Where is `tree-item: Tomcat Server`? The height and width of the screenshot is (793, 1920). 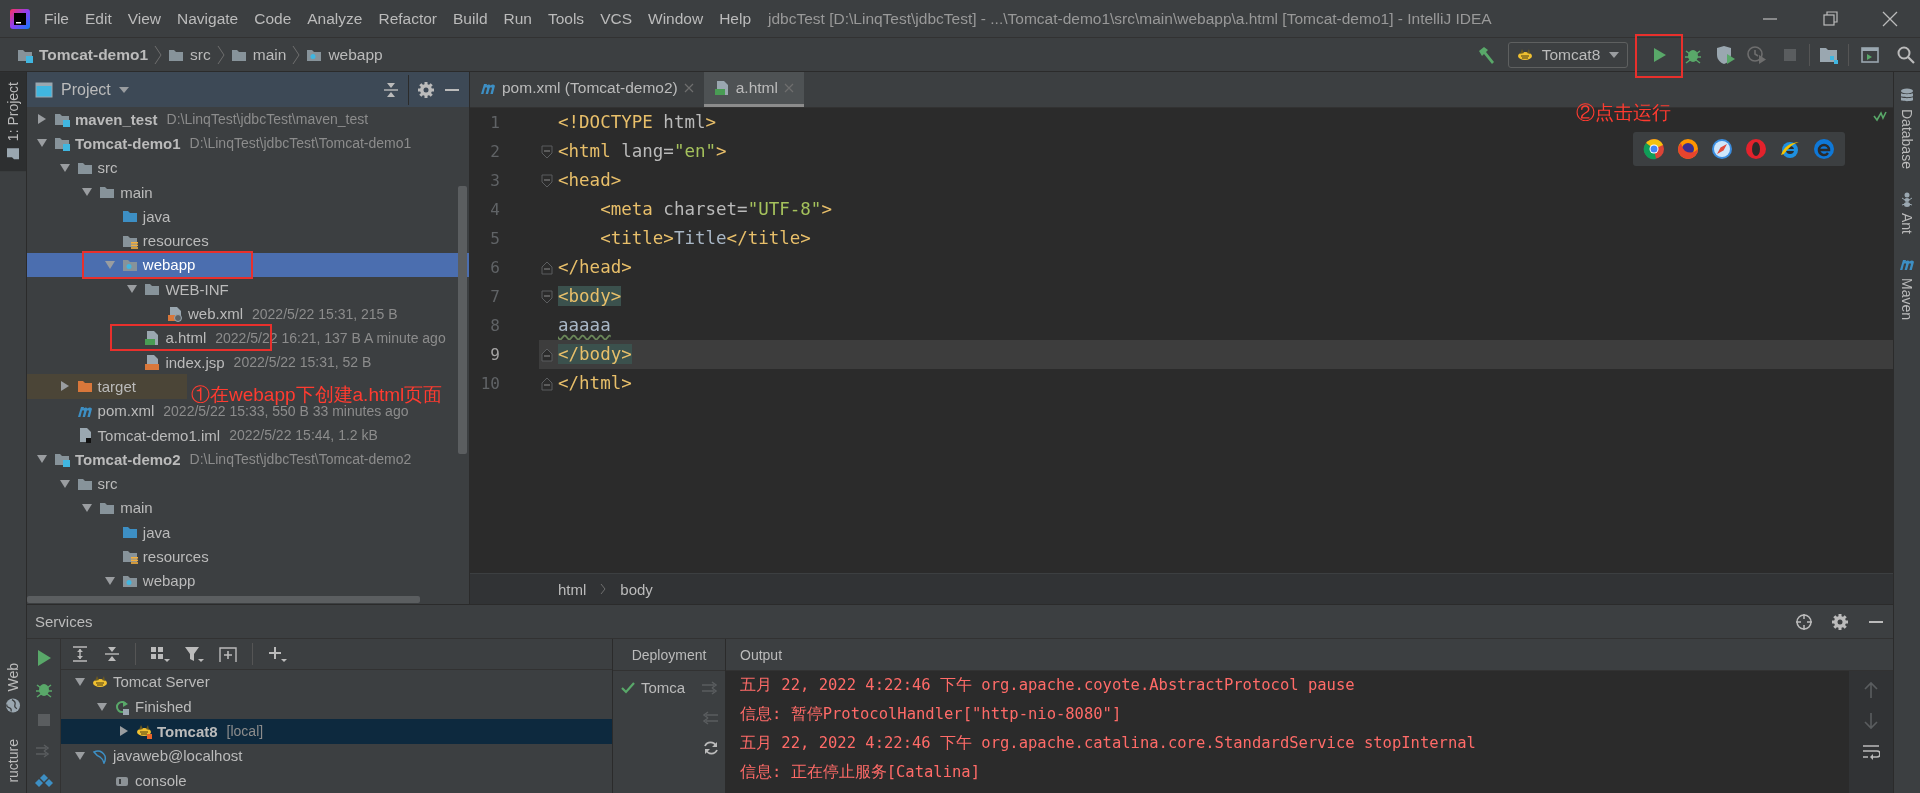
tree-item: Tomcat Server is located at coordinates (336, 682).